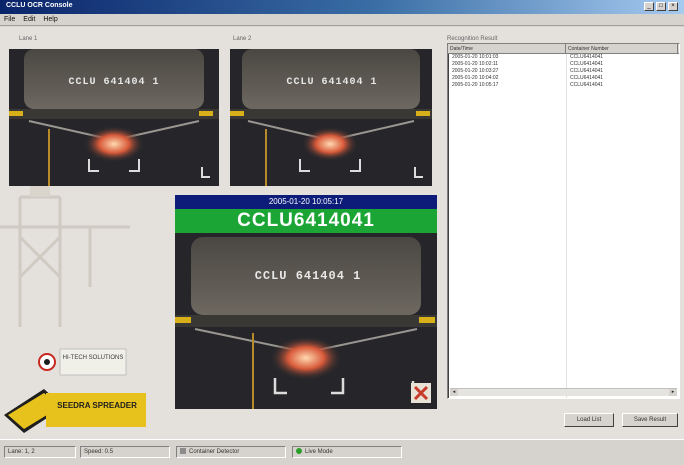 Image resolution: width=684 pixels, height=465 pixels. What do you see at coordinates (475, 85) in the screenshot?
I see `row-datetime: 2005-01-20 10:05:17` at bounding box center [475, 85].